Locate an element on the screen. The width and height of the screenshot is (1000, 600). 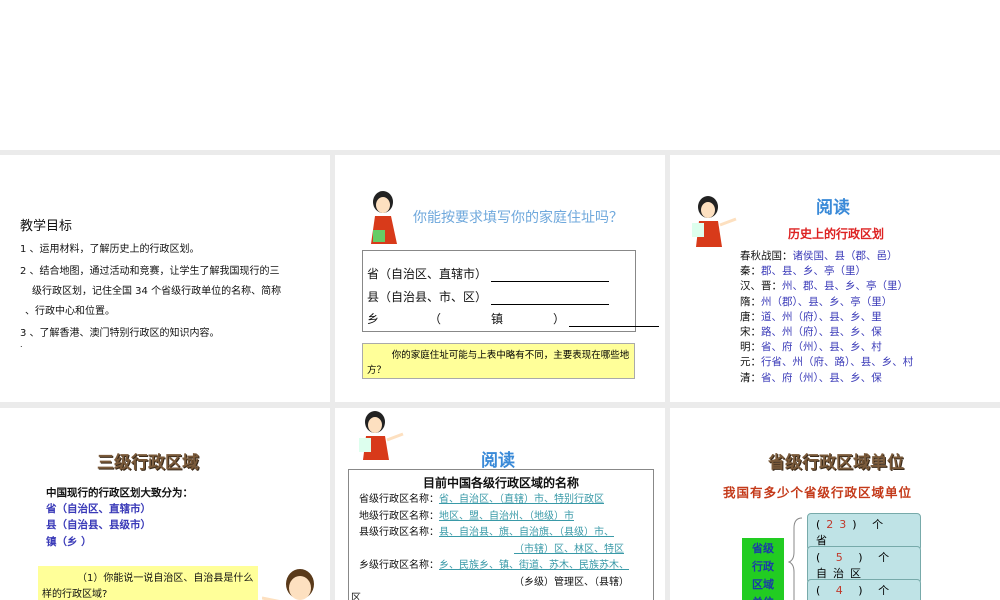
history-row: 清：省、府（州）、县、乡、保 is located at coordinates (811, 377).